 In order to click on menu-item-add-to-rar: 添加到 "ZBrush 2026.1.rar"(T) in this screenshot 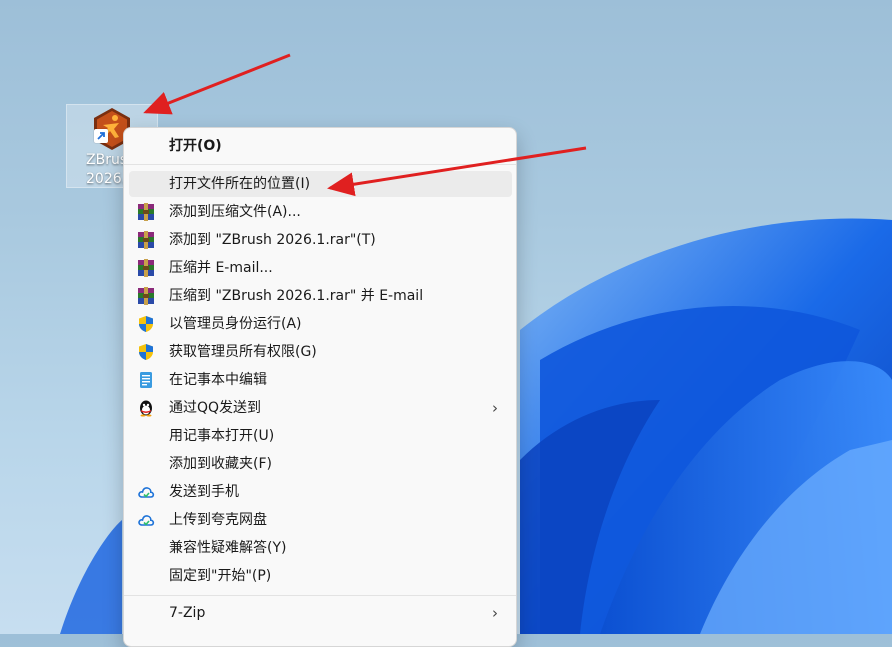, I will do `click(320, 240)`.